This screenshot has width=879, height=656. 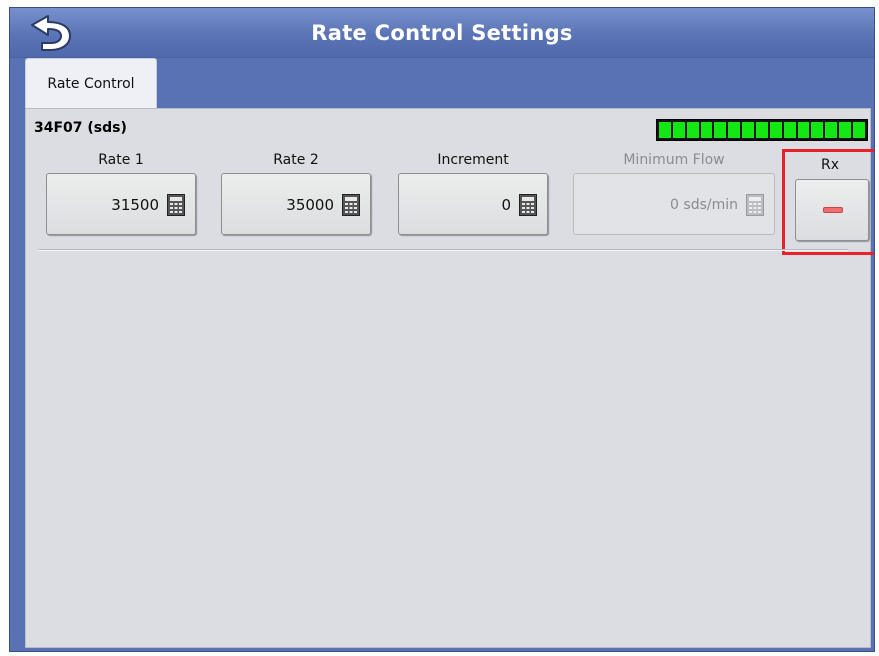 What do you see at coordinates (91, 83) in the screenshot?
I see `tab-rate-control: Rate Control` at bounding box center [91, 83].